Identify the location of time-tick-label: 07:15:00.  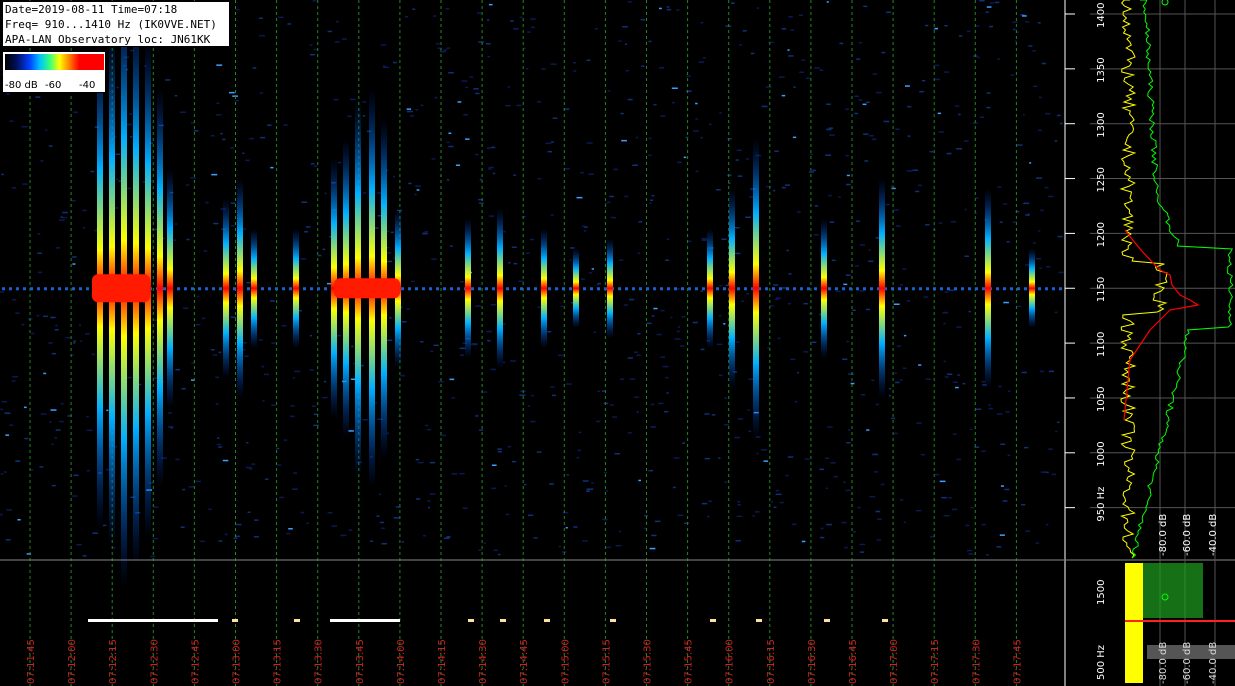
(565, 661).